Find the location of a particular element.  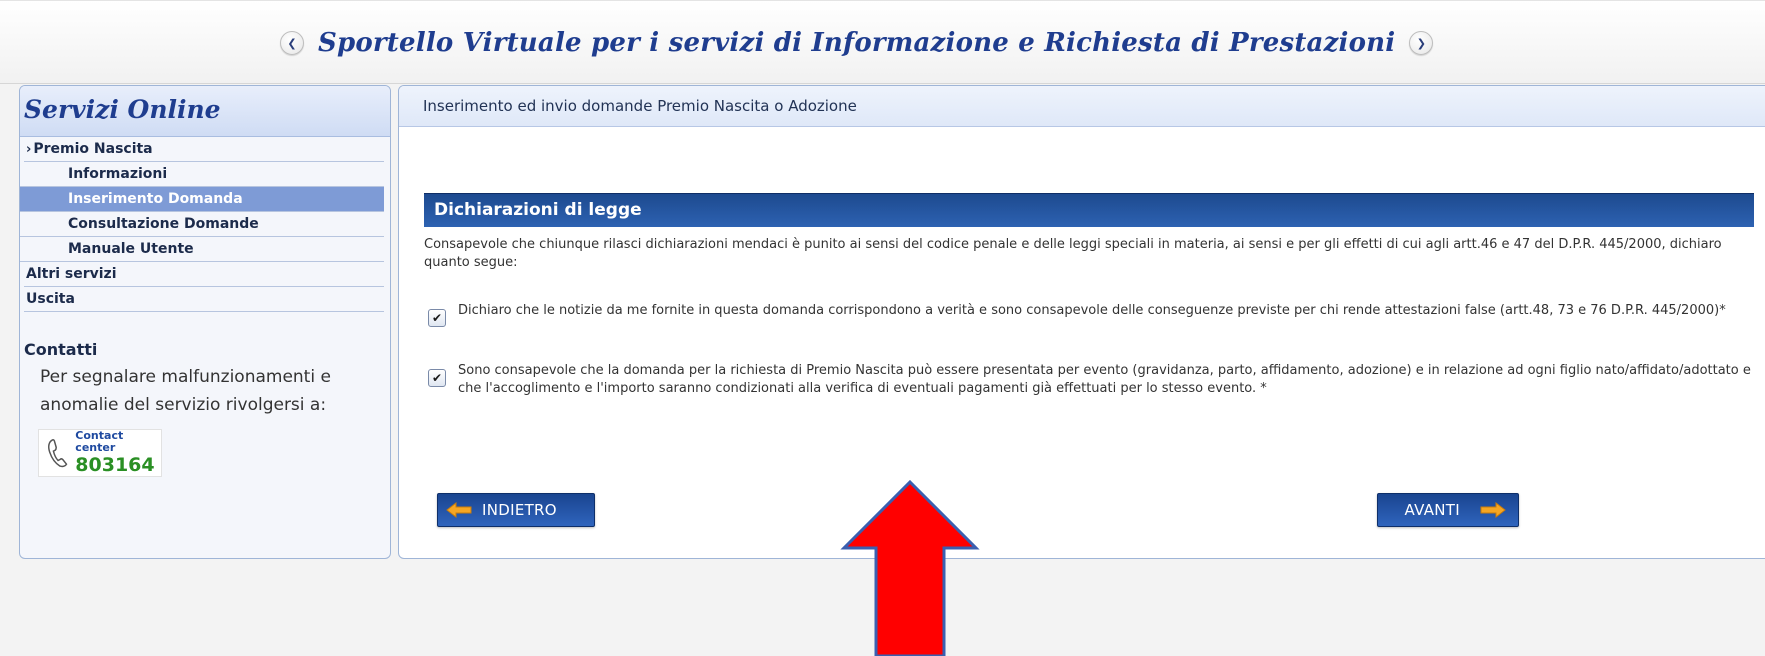

sidebar-item-inserimento-domanda: Inserimento Domanda is located at coordinates (202, 199).